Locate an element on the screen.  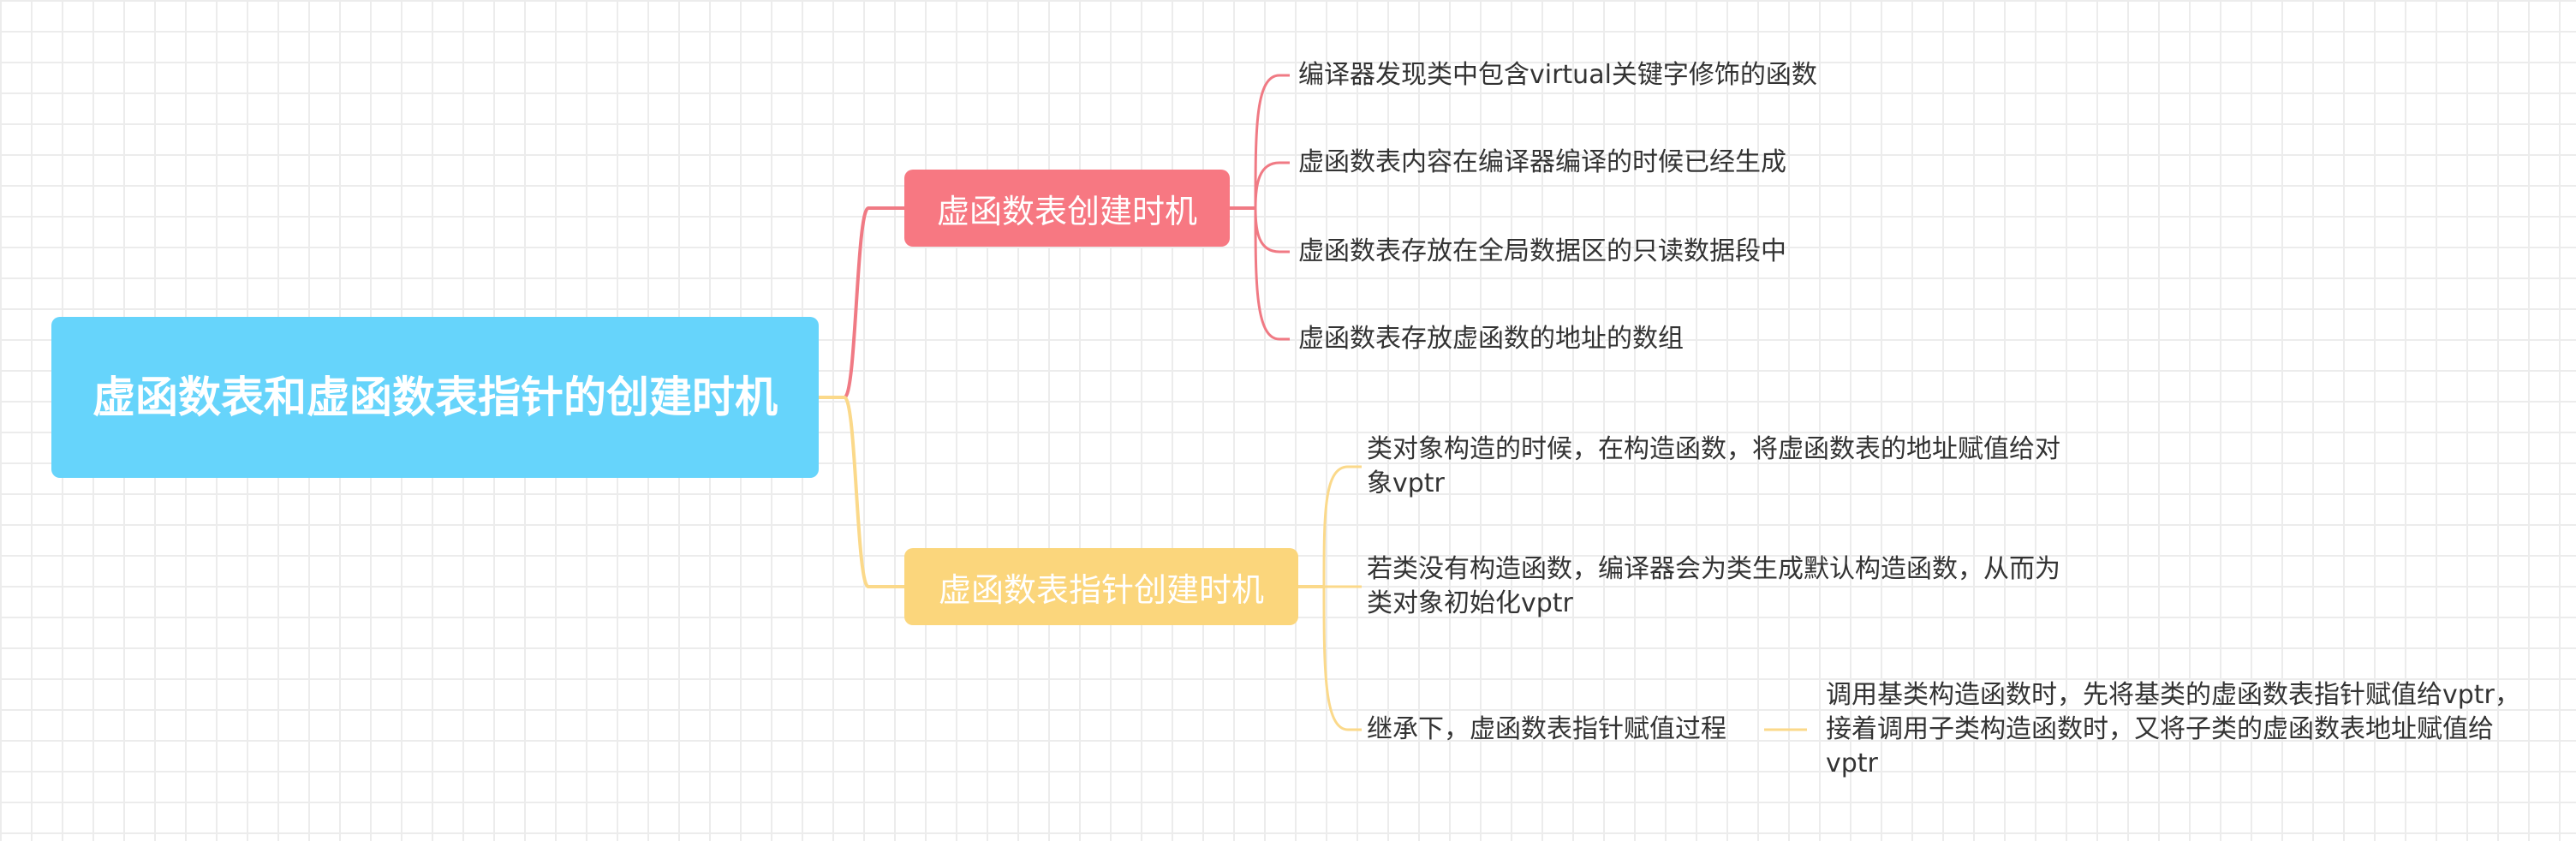
root-topic: 虚函数表和虚函数表指针的创建时机 is located at coordinates (435, 397).